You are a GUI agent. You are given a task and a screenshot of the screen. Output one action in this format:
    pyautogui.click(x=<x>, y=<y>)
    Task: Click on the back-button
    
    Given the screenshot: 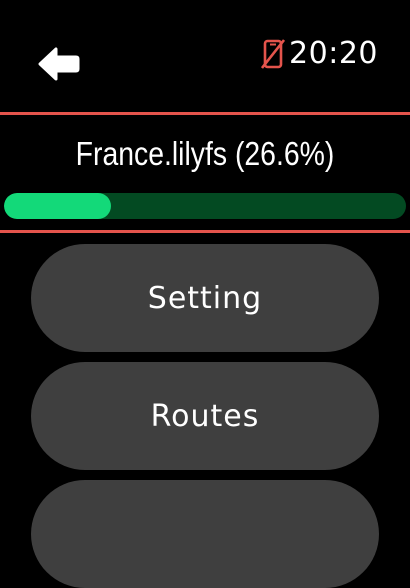 What is the action you would take?
    pyautogui.click(x=59, y=64)
    